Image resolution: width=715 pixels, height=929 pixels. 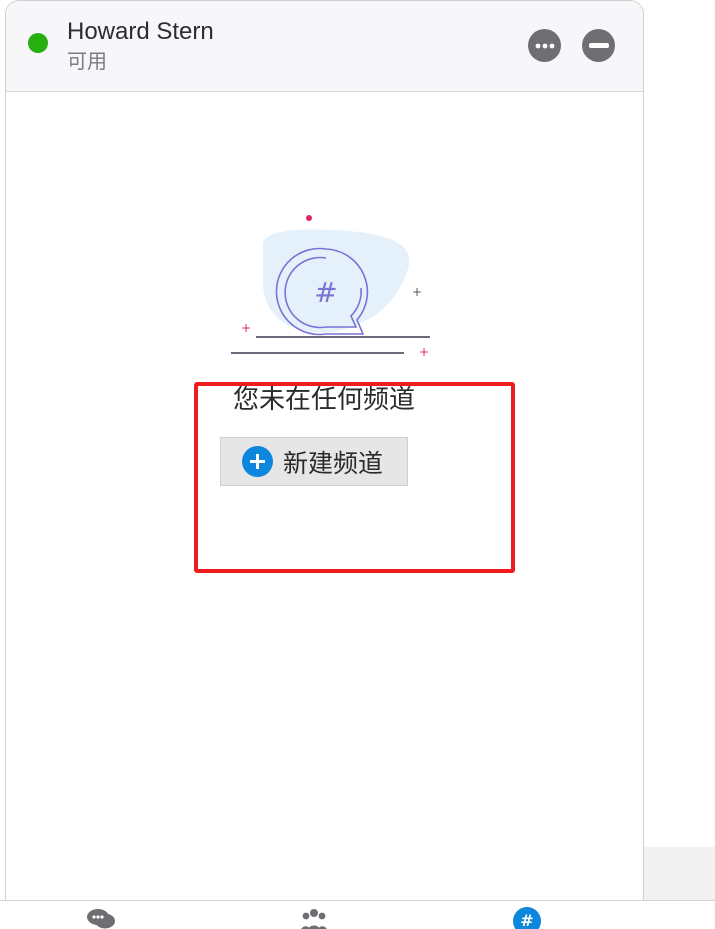 I want to click on nav-tab-contacts, so click(x=314, y=918).